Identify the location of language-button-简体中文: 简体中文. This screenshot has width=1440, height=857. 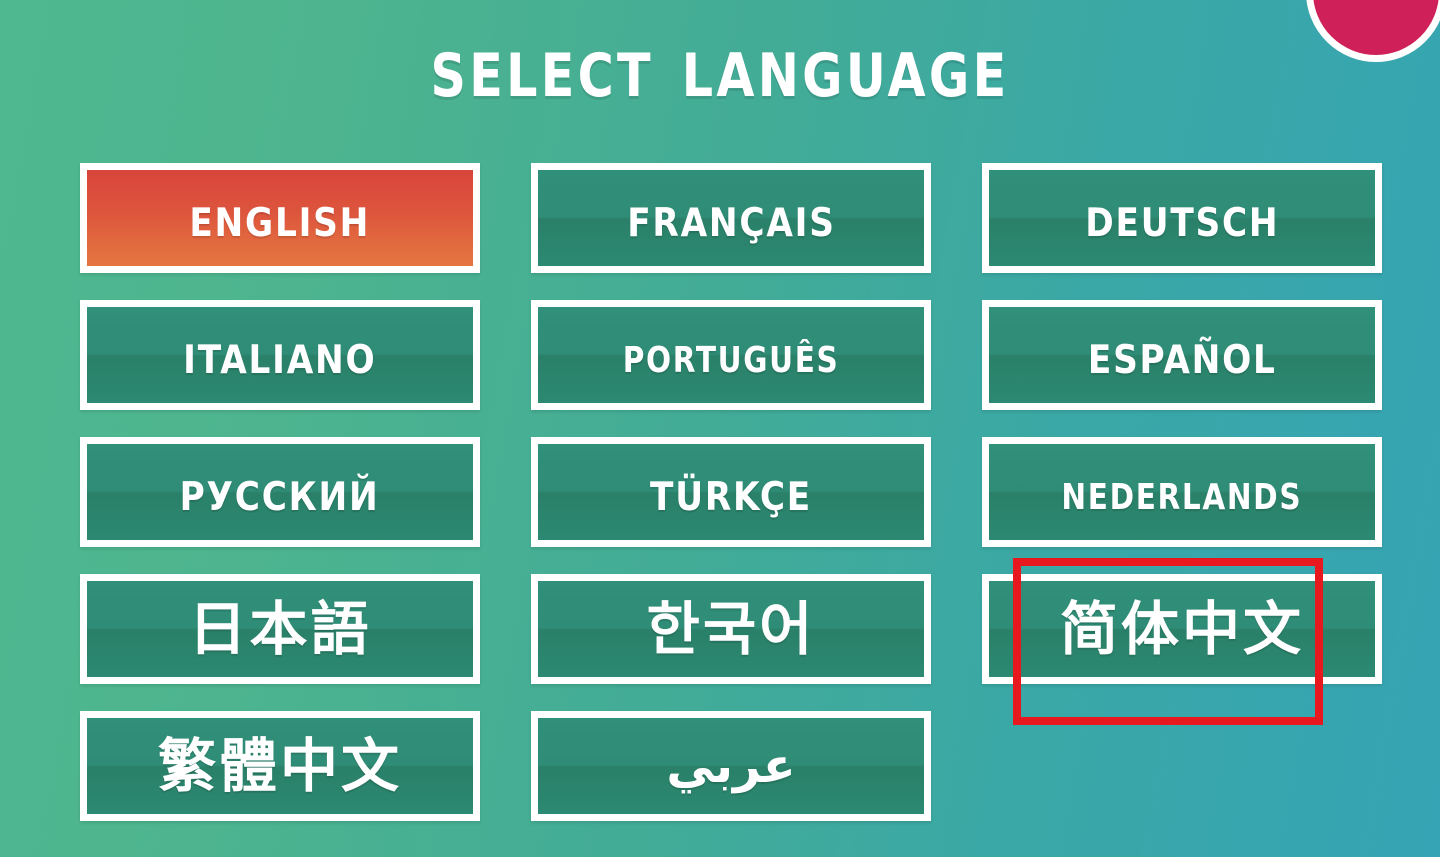
(1182, 629).